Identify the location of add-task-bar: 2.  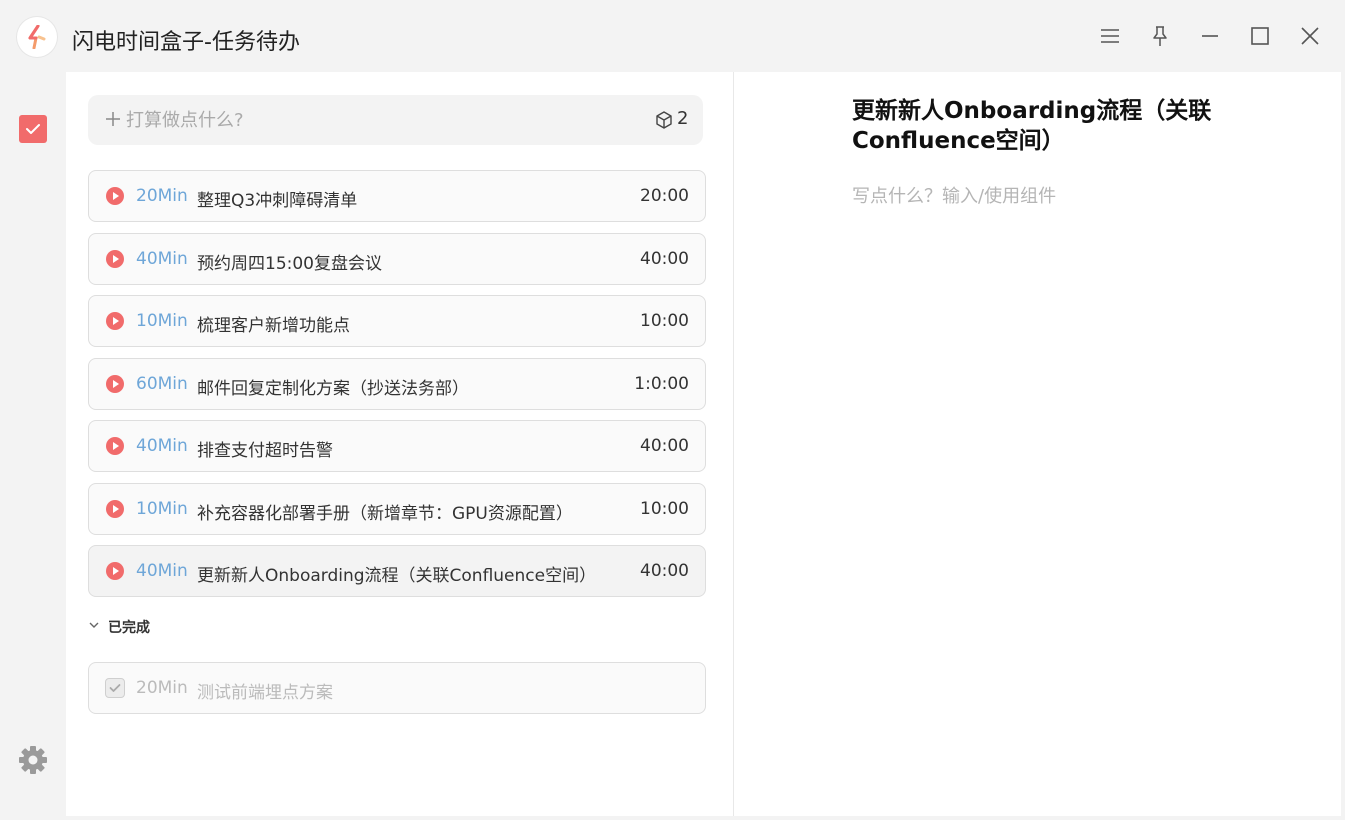
(395, 120).